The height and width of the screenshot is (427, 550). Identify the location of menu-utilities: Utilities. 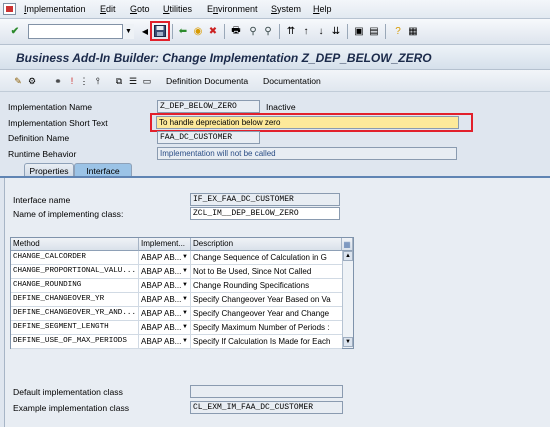
(177, 9).